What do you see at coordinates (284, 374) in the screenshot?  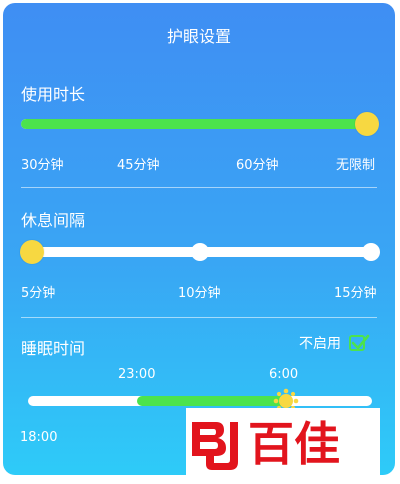 I see `sleep-end-time: 6:00` at bounding box center [284, 374].